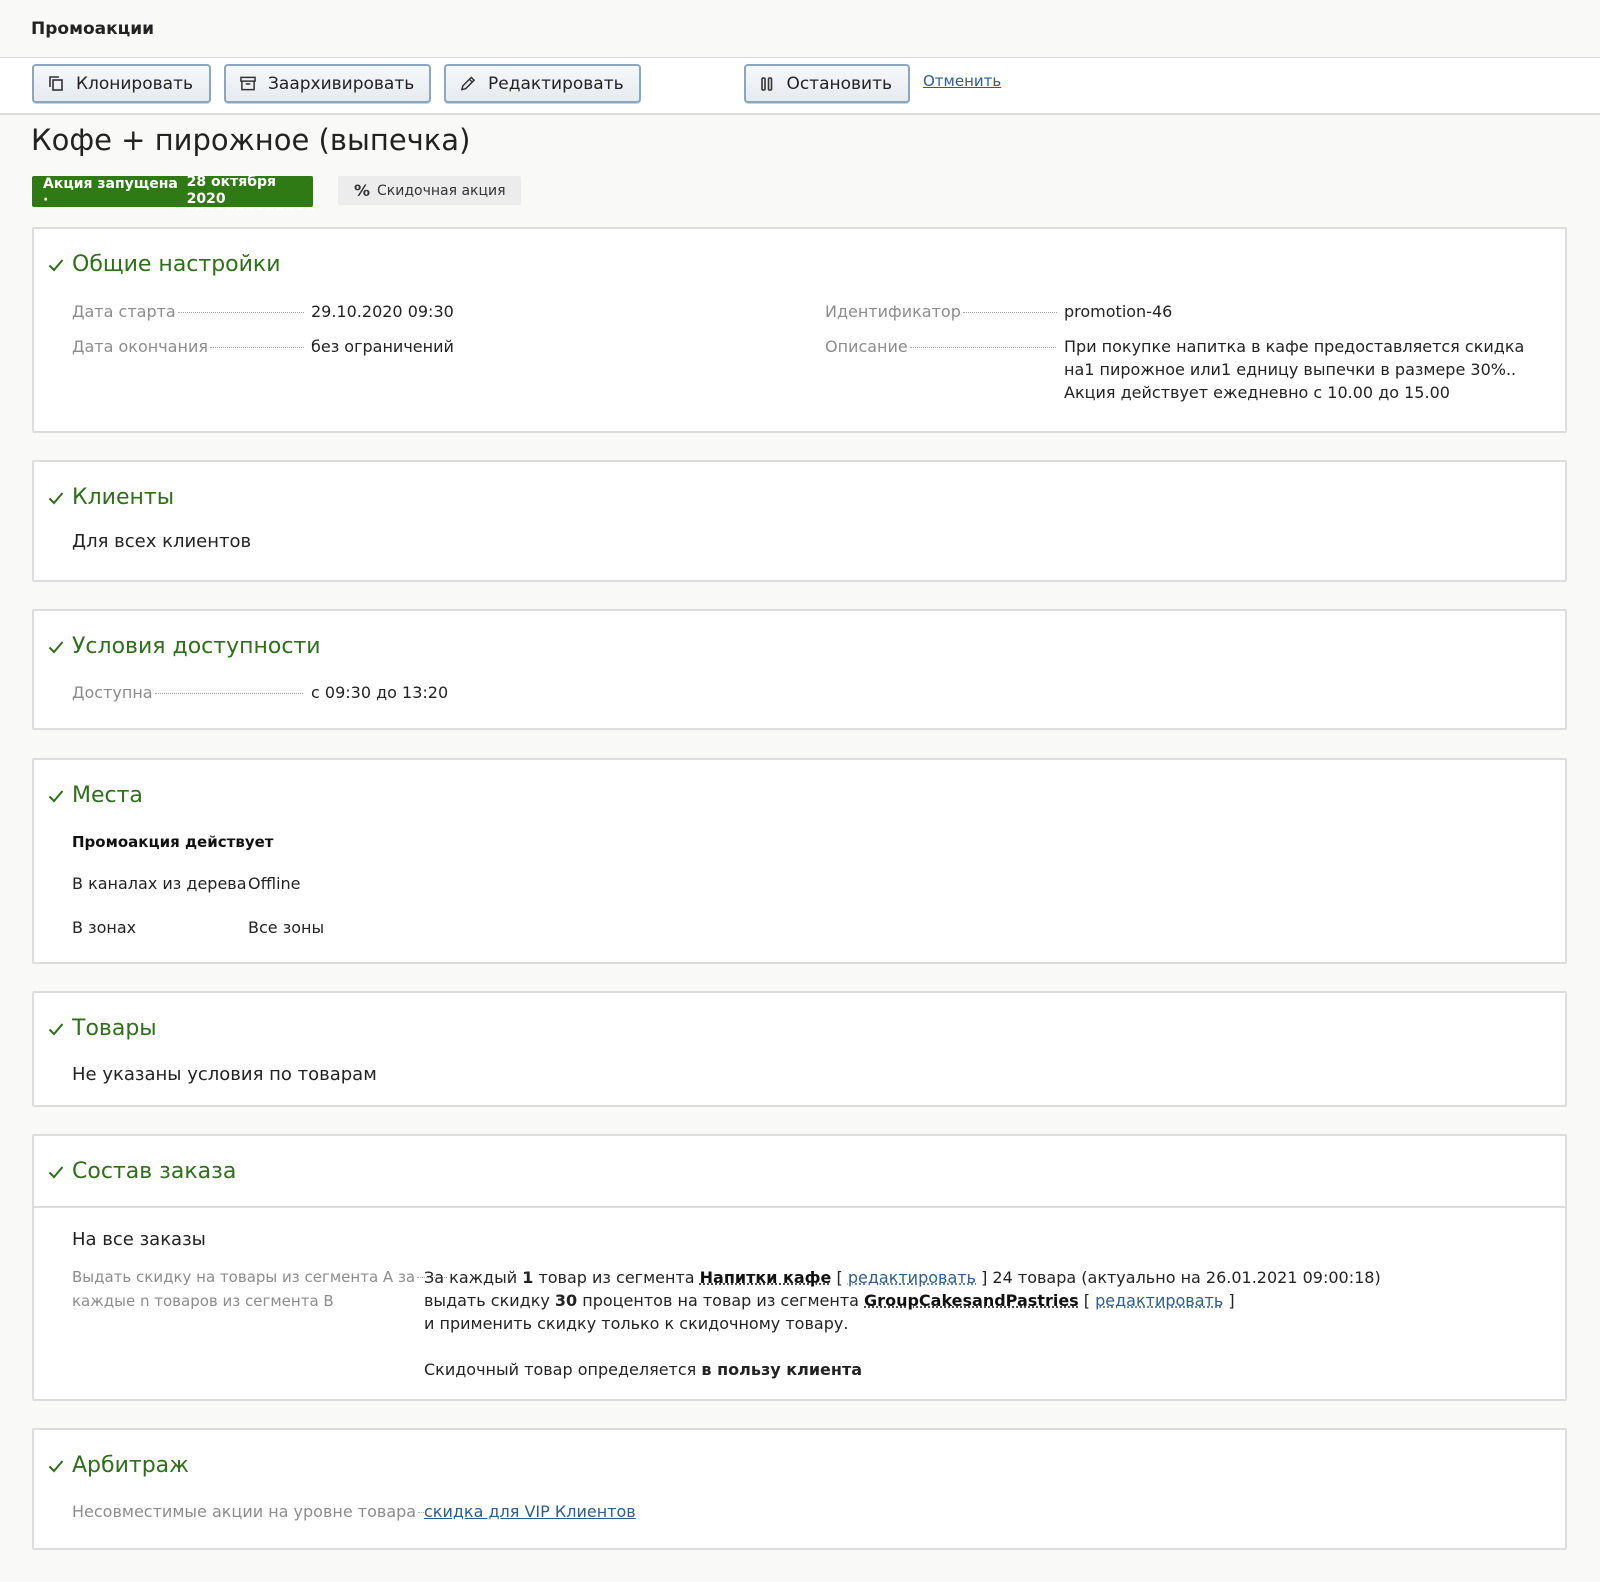 The height and width of the screenshot is (1582, 1600). I want to click on channels-value: Offline, so click(274, 883).